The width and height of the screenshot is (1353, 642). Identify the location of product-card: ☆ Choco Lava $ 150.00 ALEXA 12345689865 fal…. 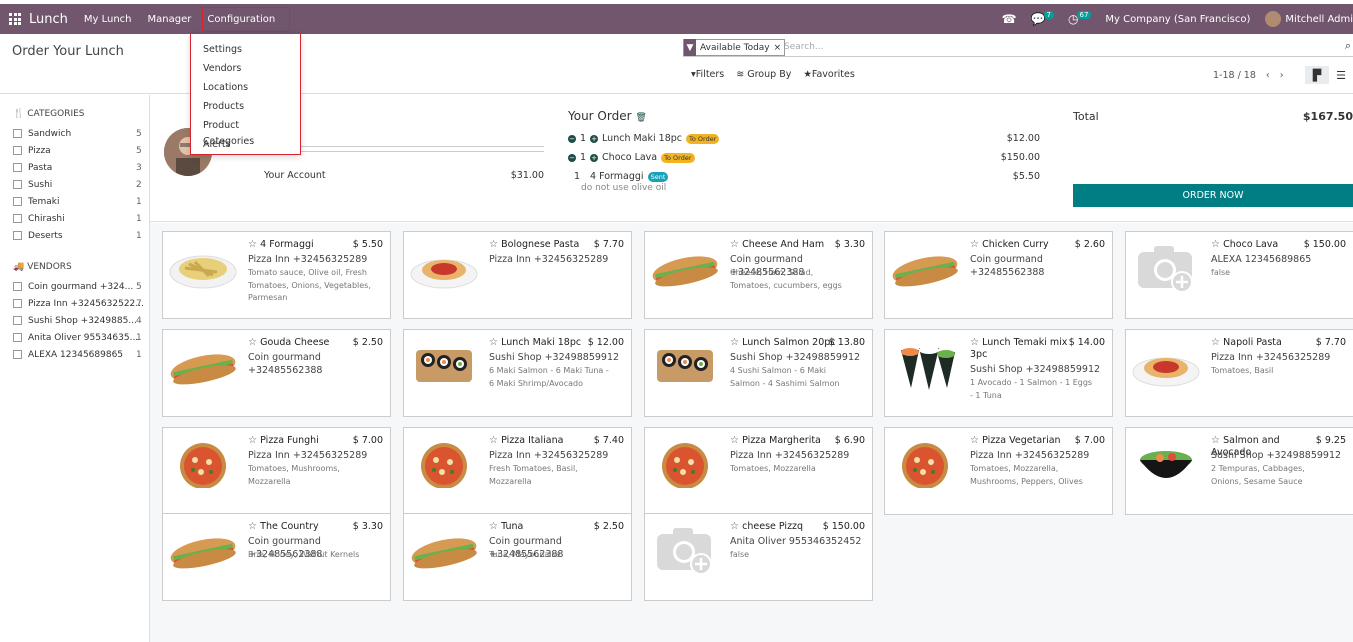
(1239, 275).